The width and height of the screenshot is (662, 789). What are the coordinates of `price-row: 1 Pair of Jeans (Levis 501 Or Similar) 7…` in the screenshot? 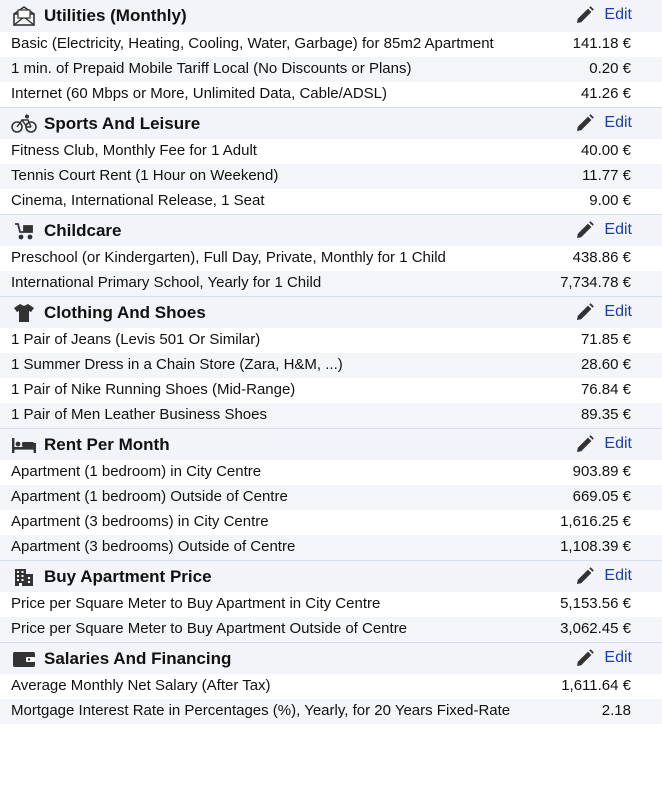 It's located at (331, 340).